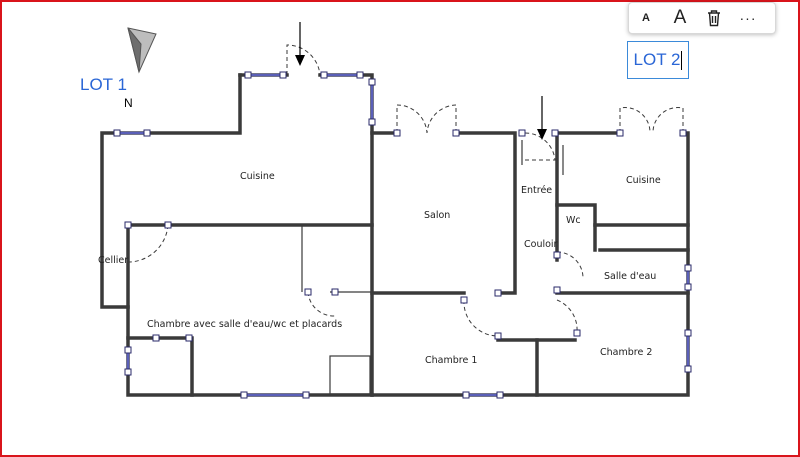 This screenshot has width=800, height=457. What do you see at coordinates (103, 84) in the screenshot?
I see `lot1-label: LOT 1` at bounding box center [103, 84].